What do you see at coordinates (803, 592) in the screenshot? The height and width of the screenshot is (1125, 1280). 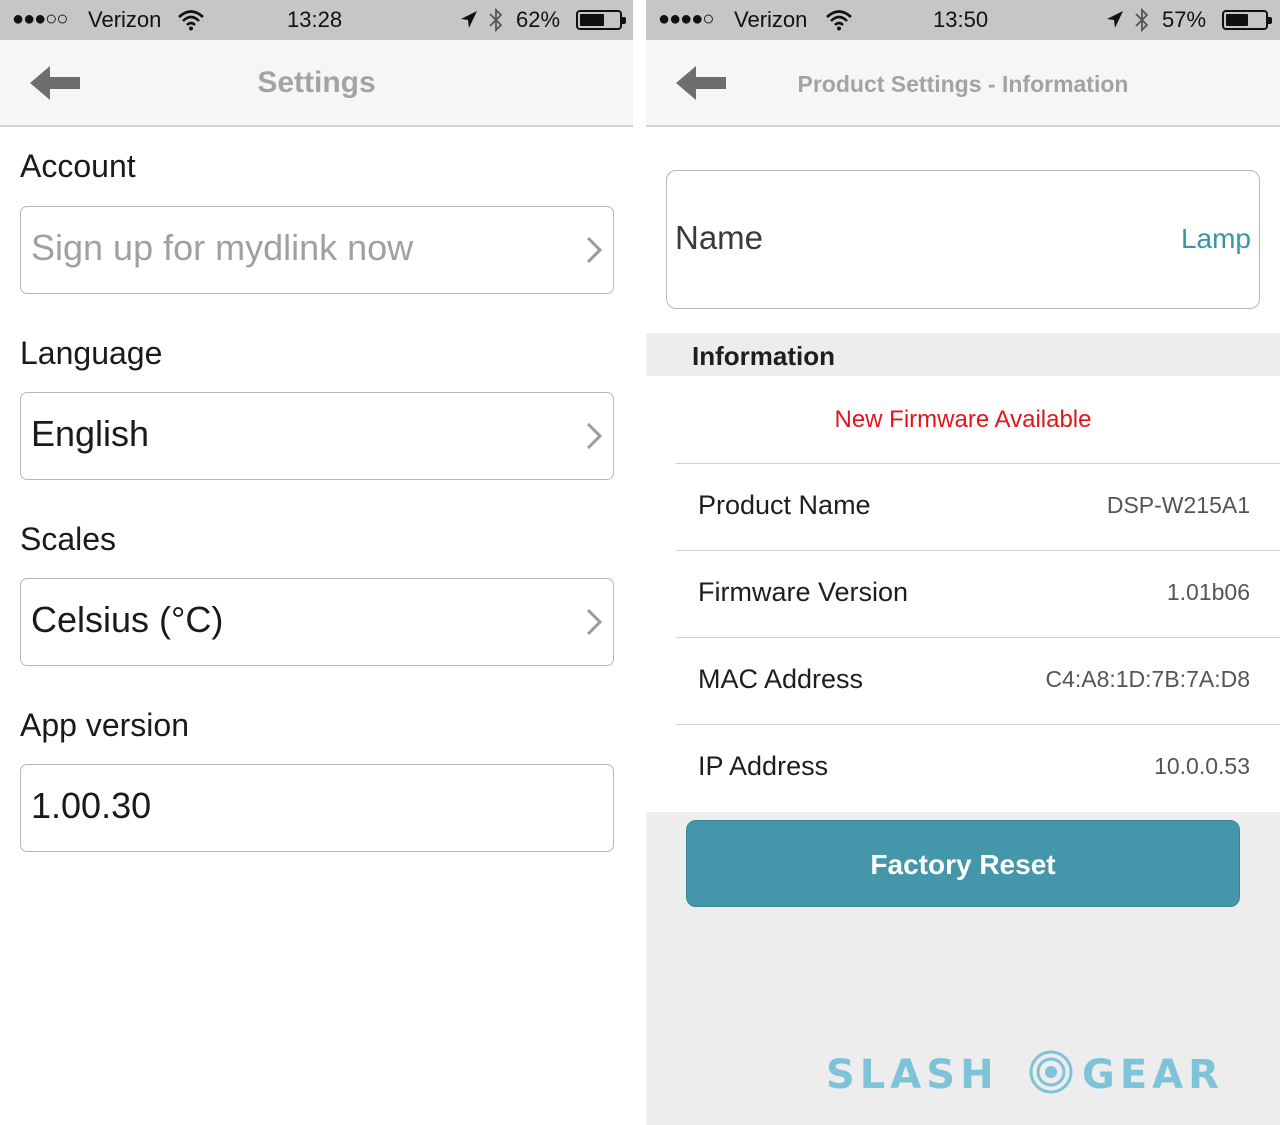 I see `info-key: Firmware Version` at bounding box center [803, 592].